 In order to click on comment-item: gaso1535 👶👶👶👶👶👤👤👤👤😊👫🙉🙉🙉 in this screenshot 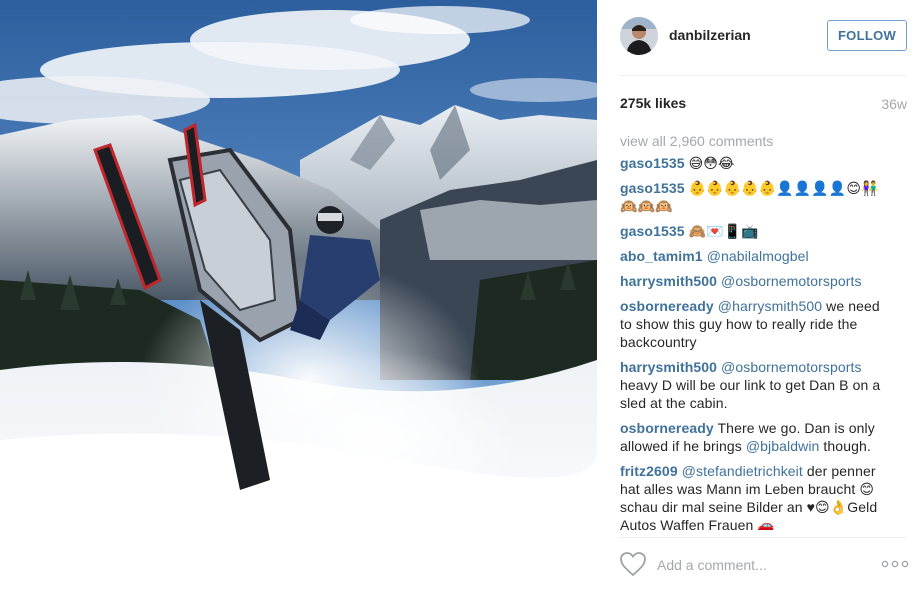, I will do `click(755, 197)`.